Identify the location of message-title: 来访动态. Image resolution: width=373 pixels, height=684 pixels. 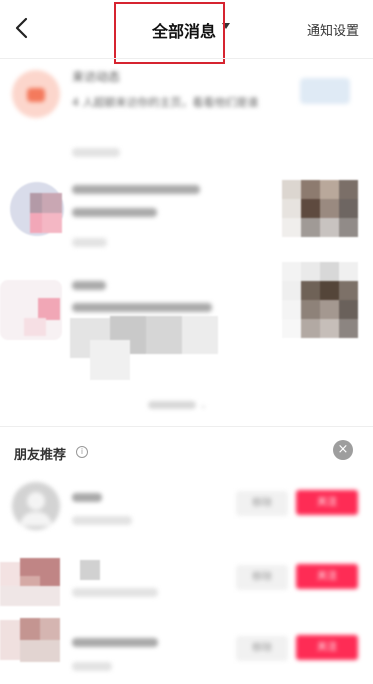
(96, 77).